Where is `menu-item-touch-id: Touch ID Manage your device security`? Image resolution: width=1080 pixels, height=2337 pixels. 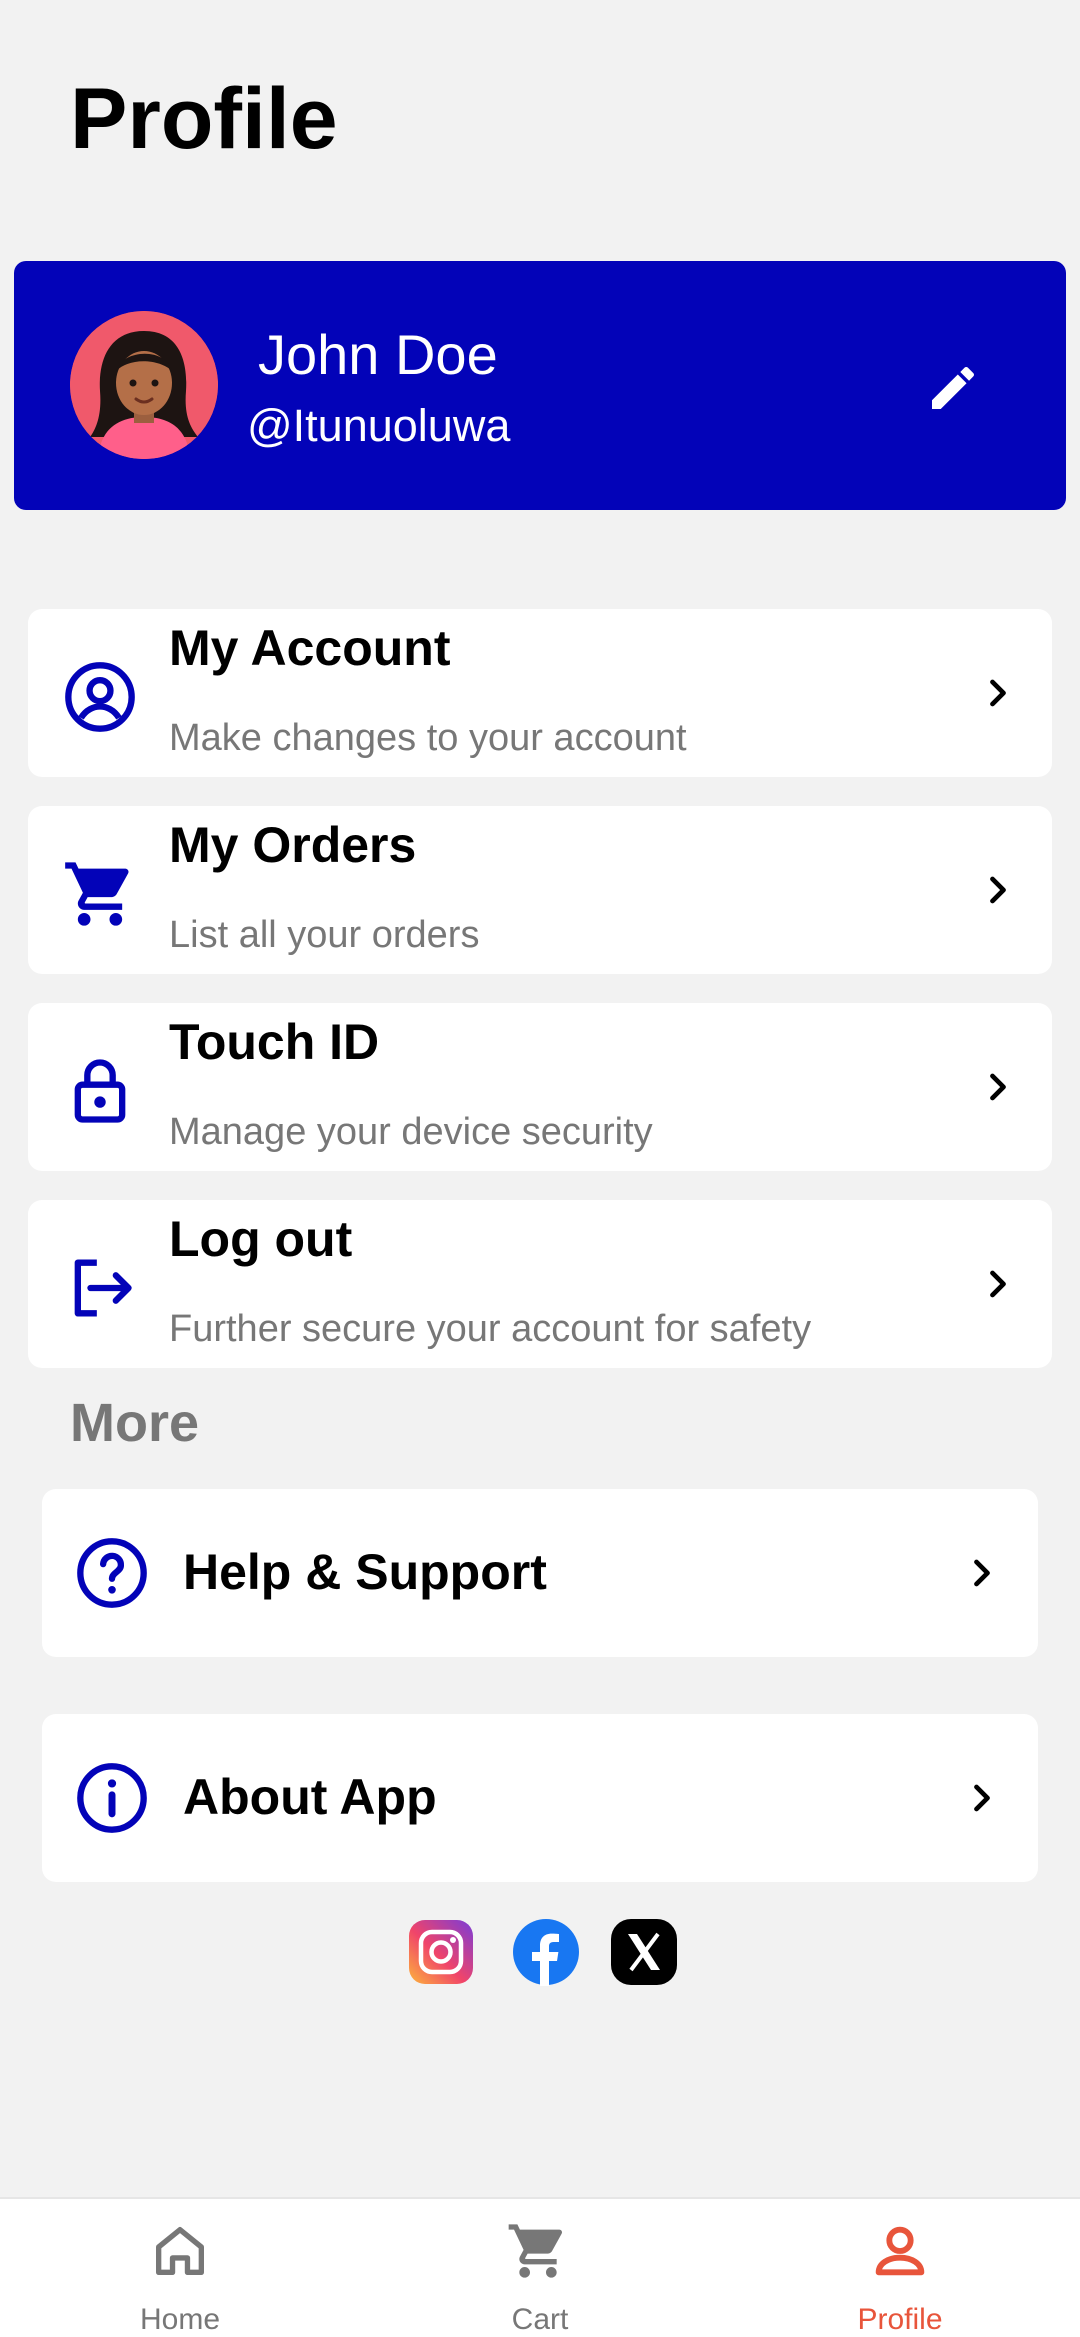 menu-item-touch-id: Touch ID Manage your device security is located at coordinates (540, 1087).